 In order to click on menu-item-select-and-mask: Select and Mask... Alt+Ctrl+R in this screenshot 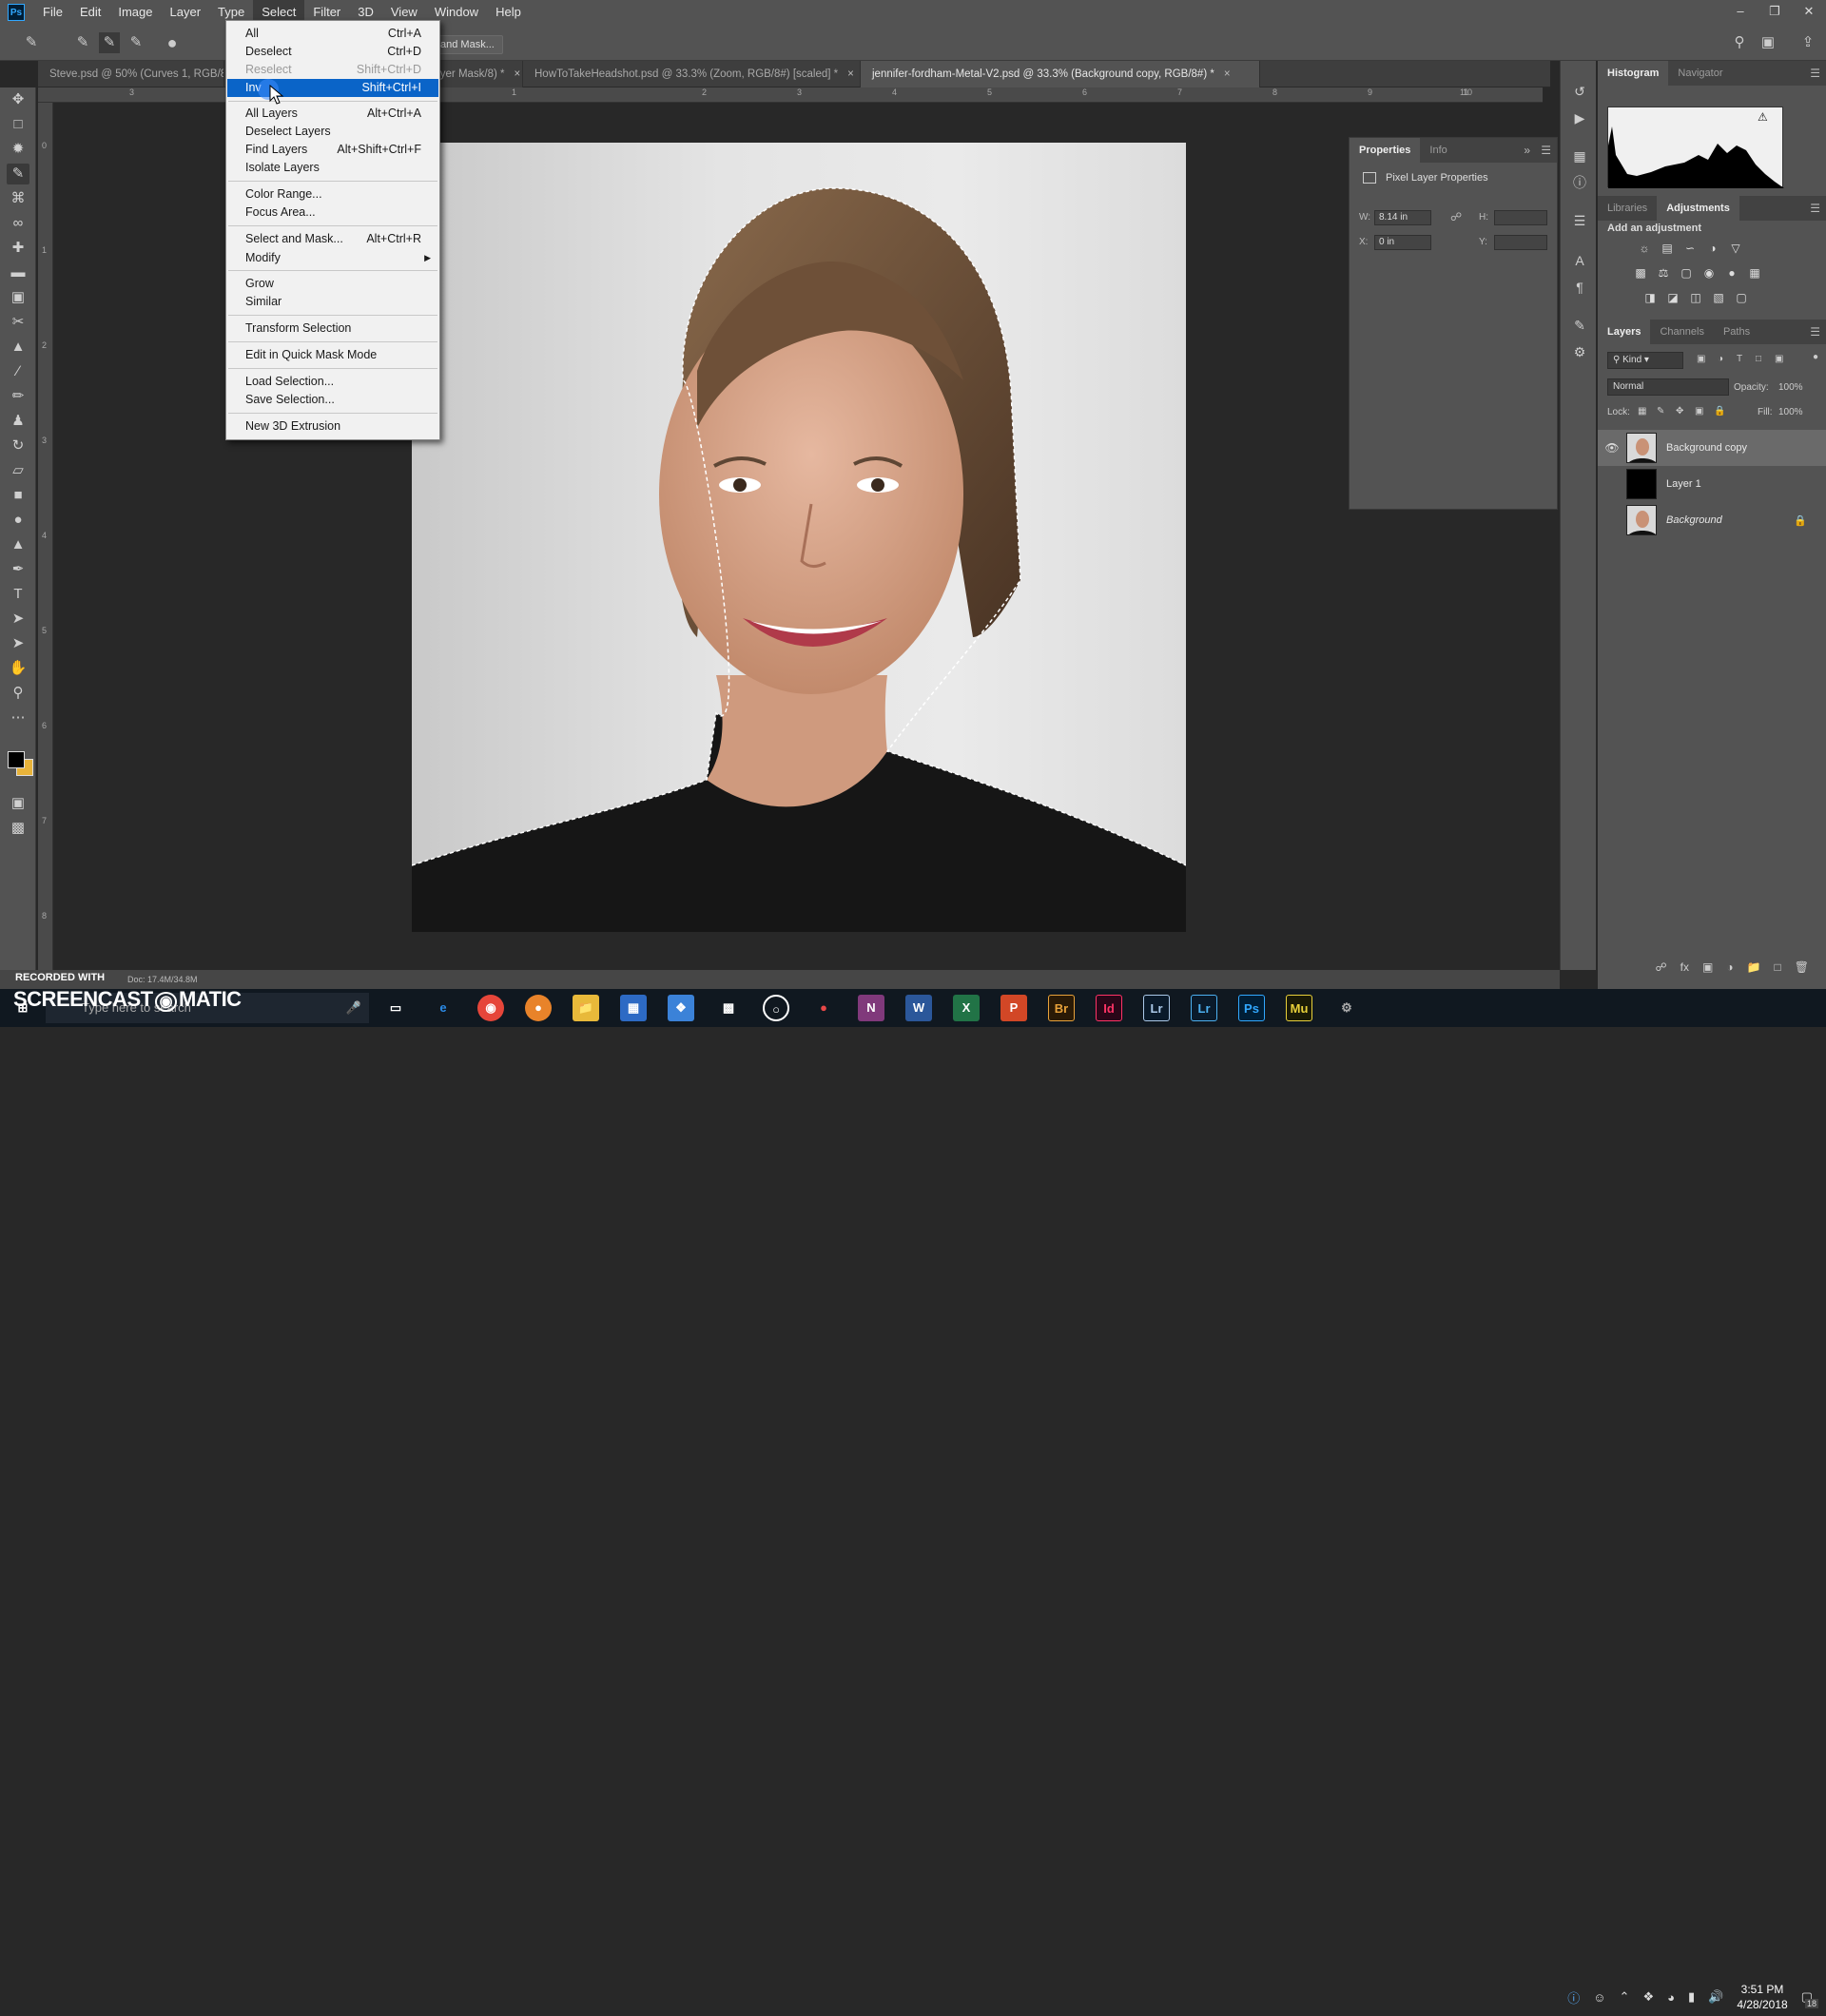, I will do `click(332, 239)`.